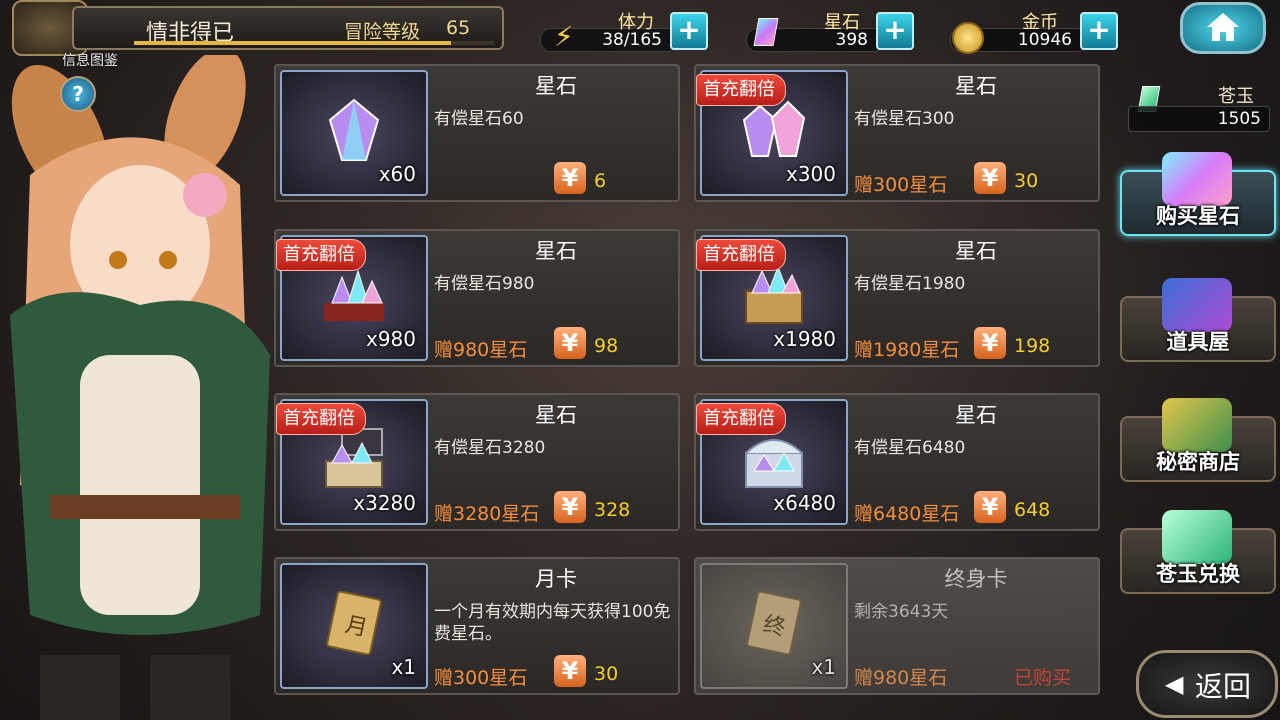 The width and height of the screenshot is (1280, 720). I want to click on jade-box: 1505, so click(1199, 119).